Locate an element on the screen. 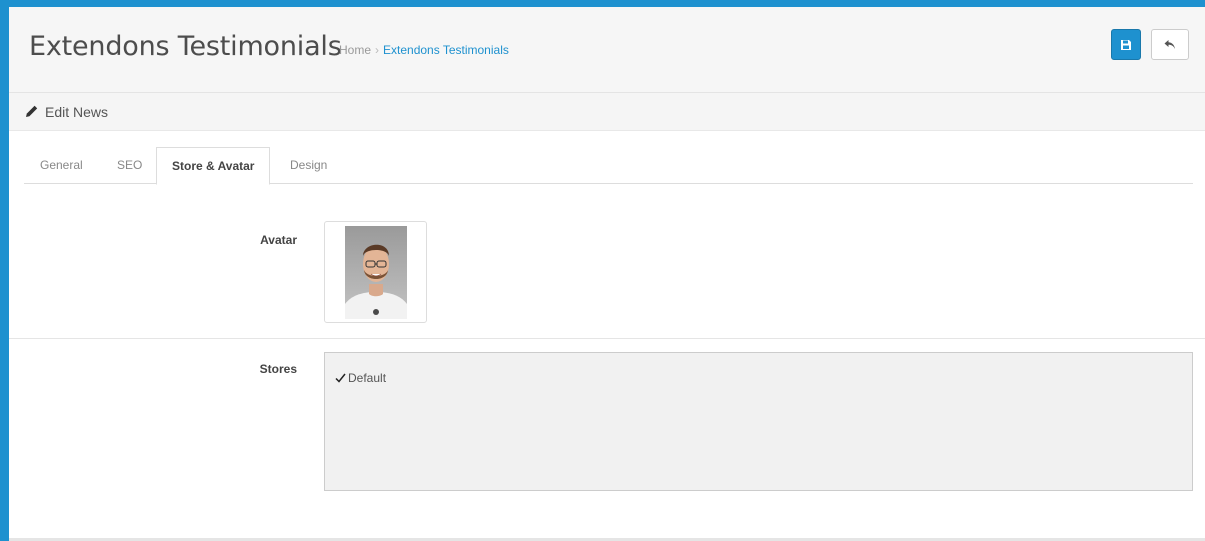 This screenshot has width=1205, height=541. pencil-icon is located at coordinates (32, 111).